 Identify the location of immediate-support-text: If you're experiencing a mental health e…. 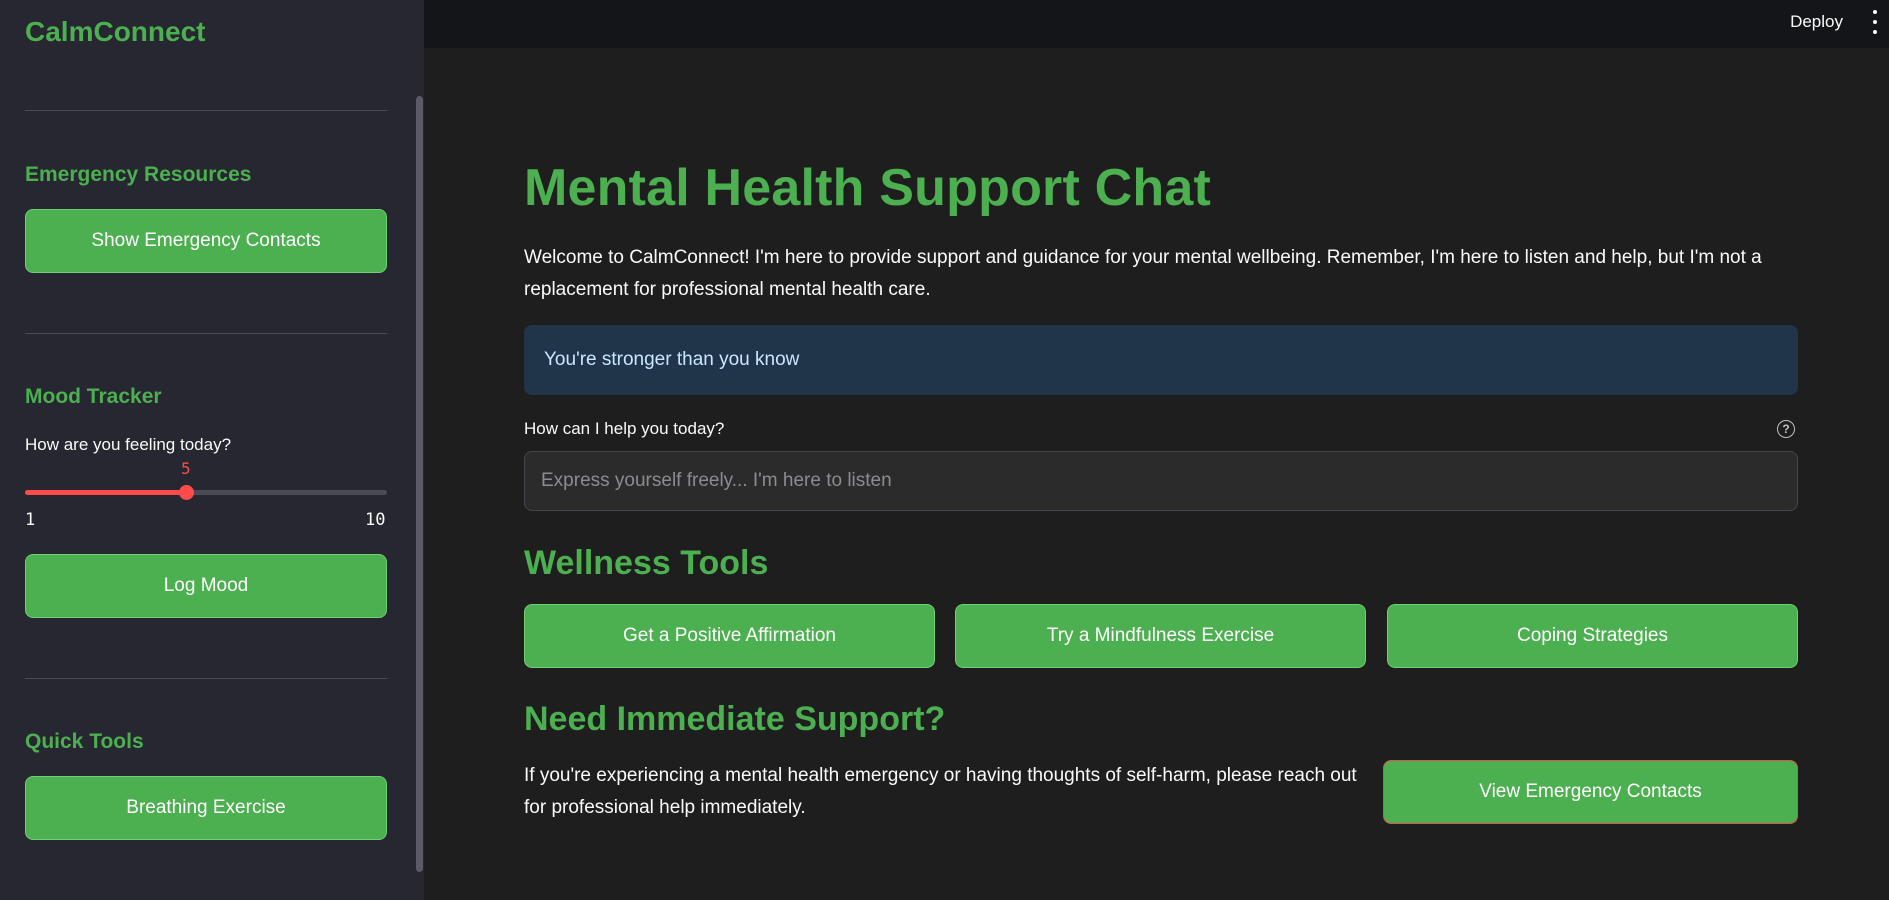
(940, 791).